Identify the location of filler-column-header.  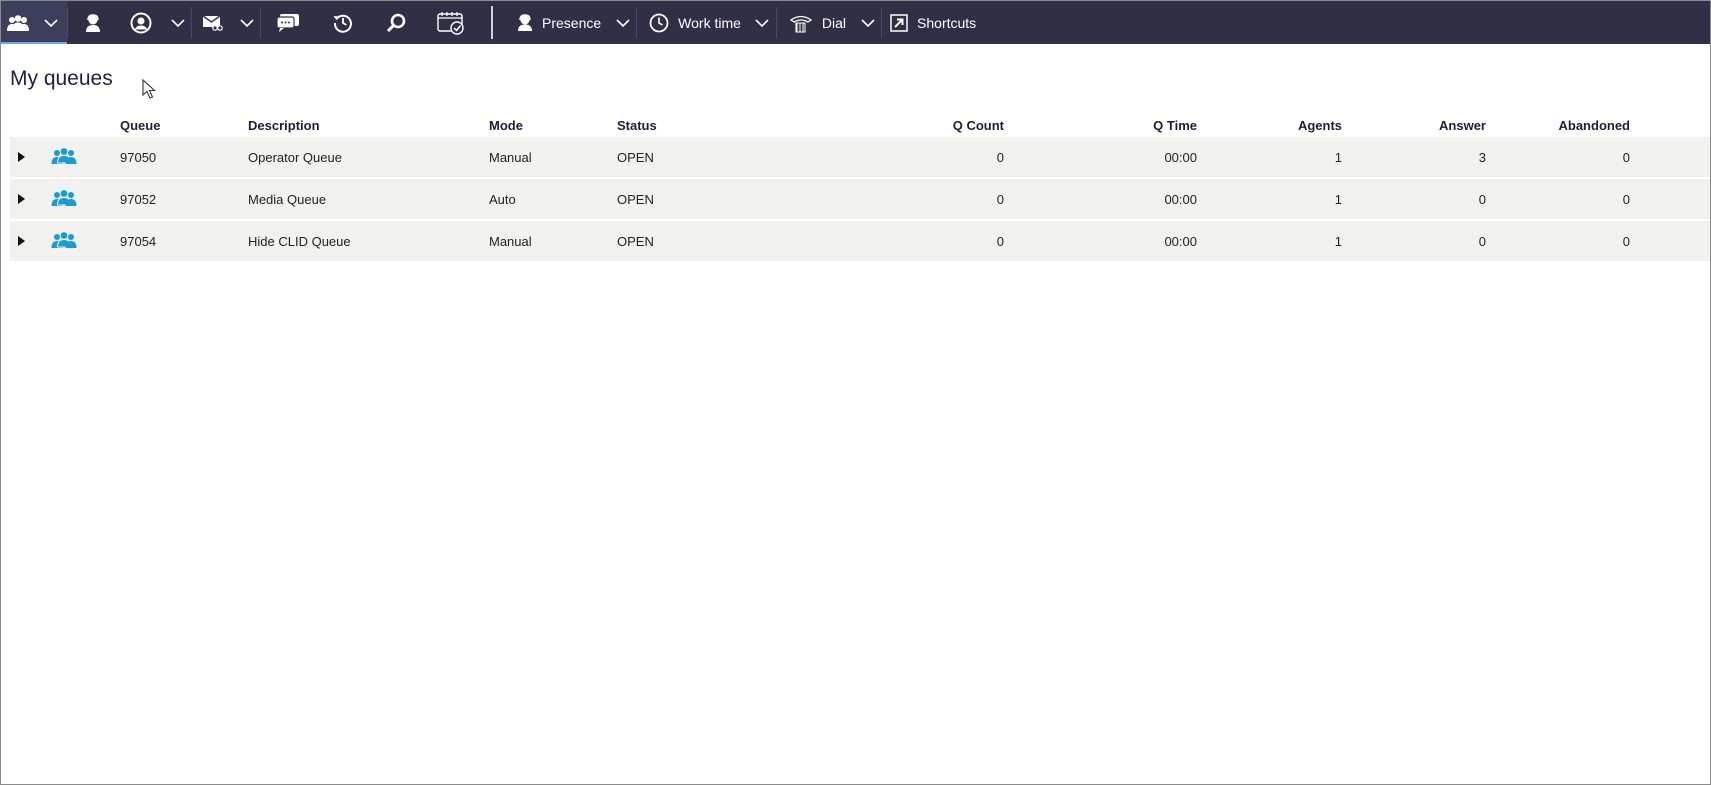
(1670, 125).